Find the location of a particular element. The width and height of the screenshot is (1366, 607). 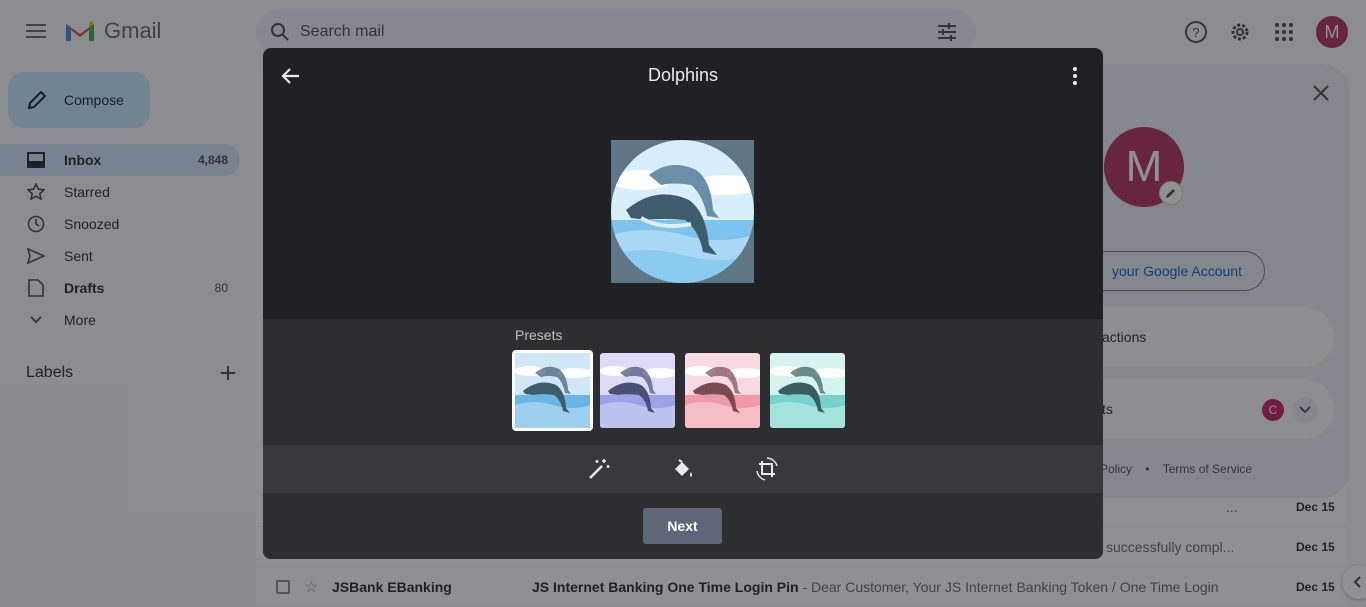

presets-label: Presets is located at coordinates (539, 335).